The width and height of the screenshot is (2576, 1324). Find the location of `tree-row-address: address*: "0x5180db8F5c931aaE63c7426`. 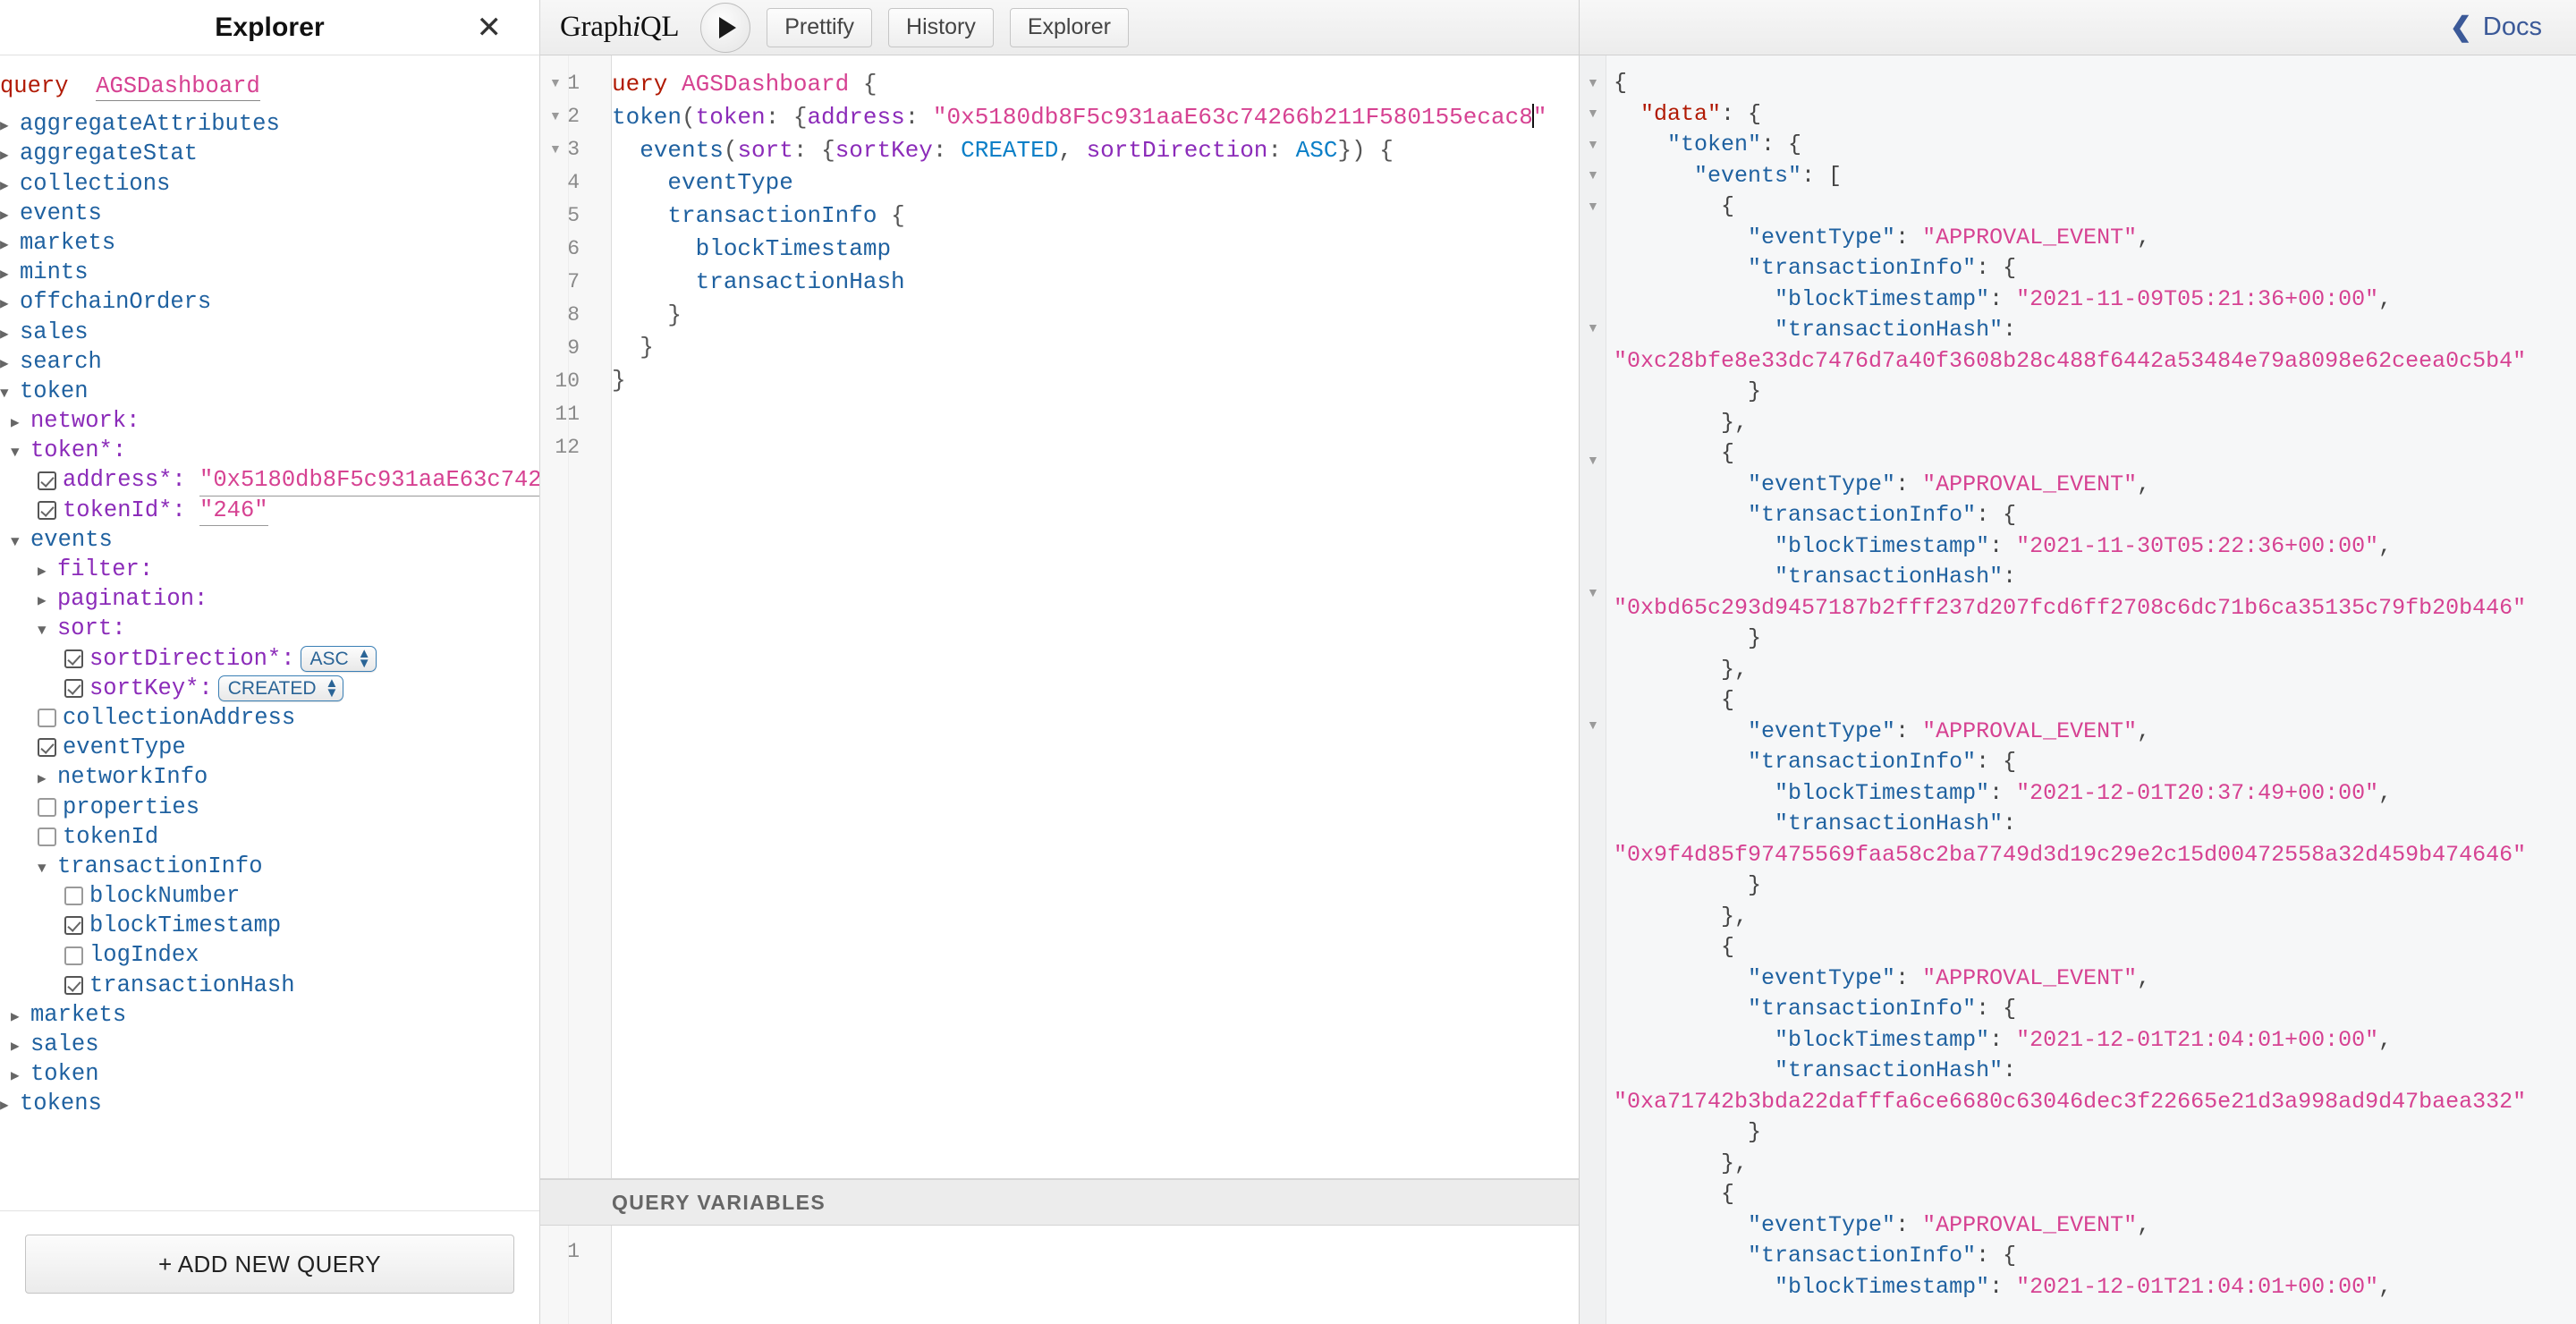

tree-row-address: address*: "0x5180db8F5c931aaE63c7426 is located at coordinates (269, 481).